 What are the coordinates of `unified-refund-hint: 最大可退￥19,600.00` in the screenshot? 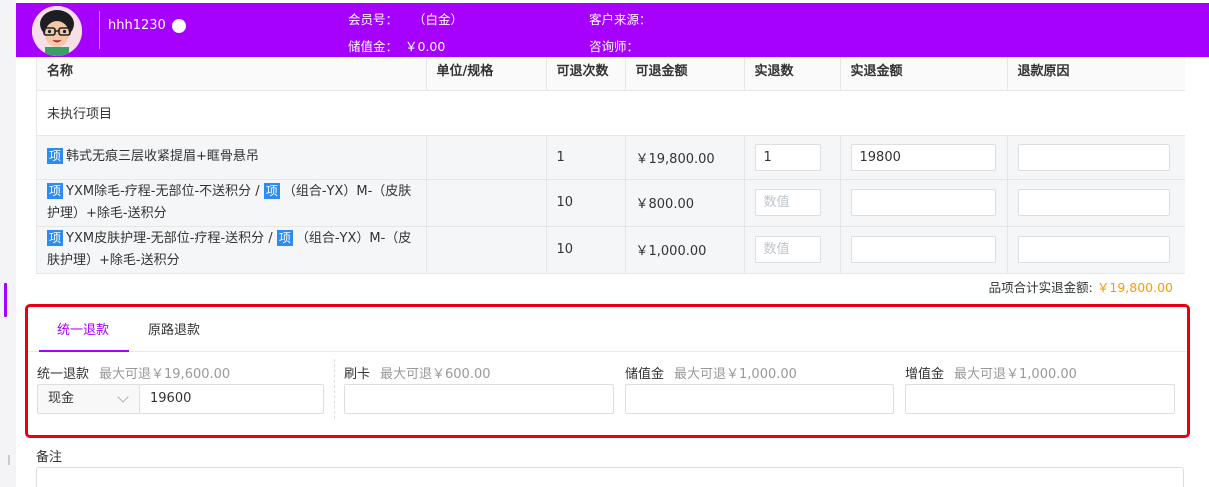 It's located at (165, 374).